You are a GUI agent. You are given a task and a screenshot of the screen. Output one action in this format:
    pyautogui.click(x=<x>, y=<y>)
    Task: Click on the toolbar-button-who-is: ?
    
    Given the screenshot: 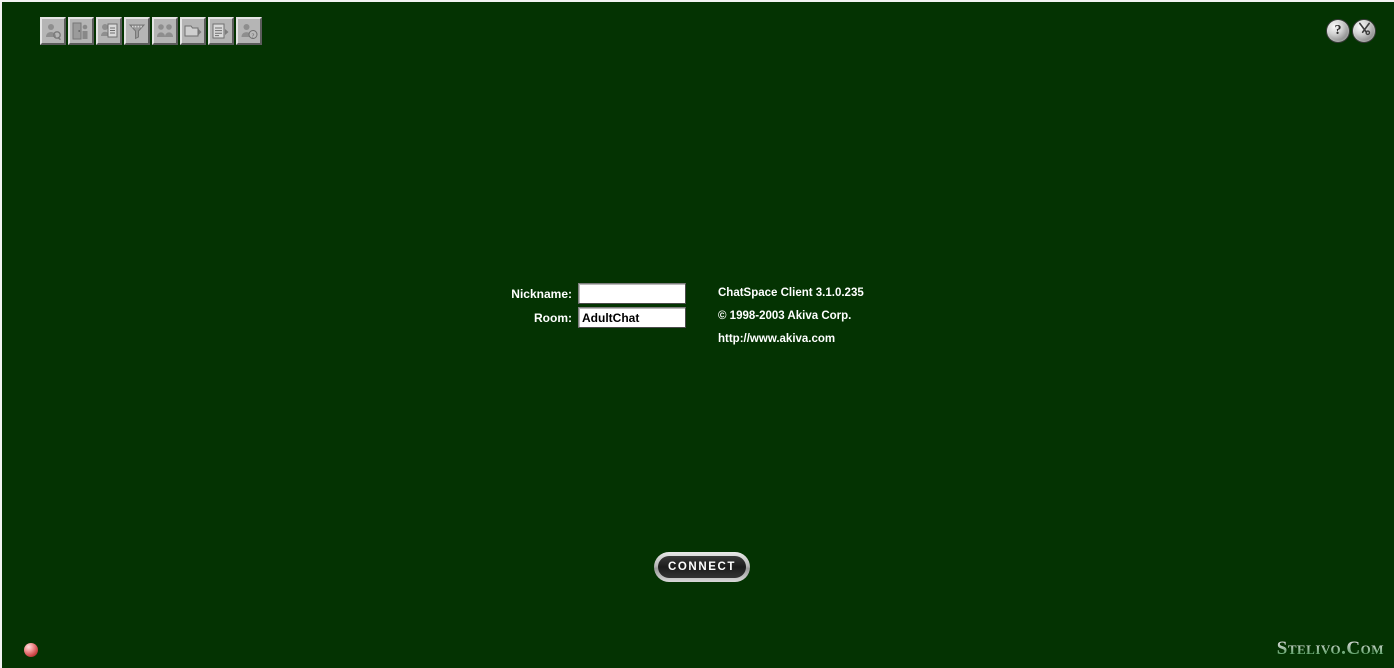 What is the action you would take?
    pyautogui.click(x=249, y=31)
    